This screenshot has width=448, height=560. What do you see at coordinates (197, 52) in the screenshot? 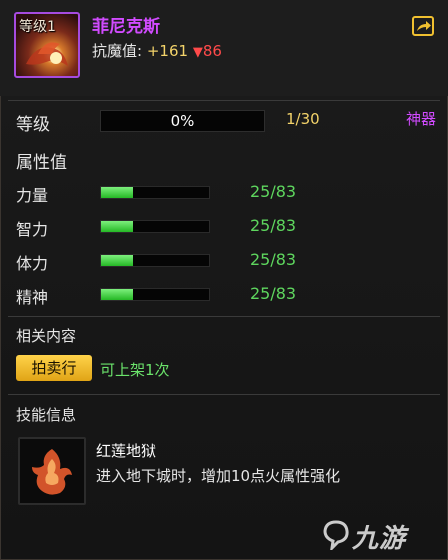
I see `down-triangle-icon: ▼` at bounding box center [197, 52].